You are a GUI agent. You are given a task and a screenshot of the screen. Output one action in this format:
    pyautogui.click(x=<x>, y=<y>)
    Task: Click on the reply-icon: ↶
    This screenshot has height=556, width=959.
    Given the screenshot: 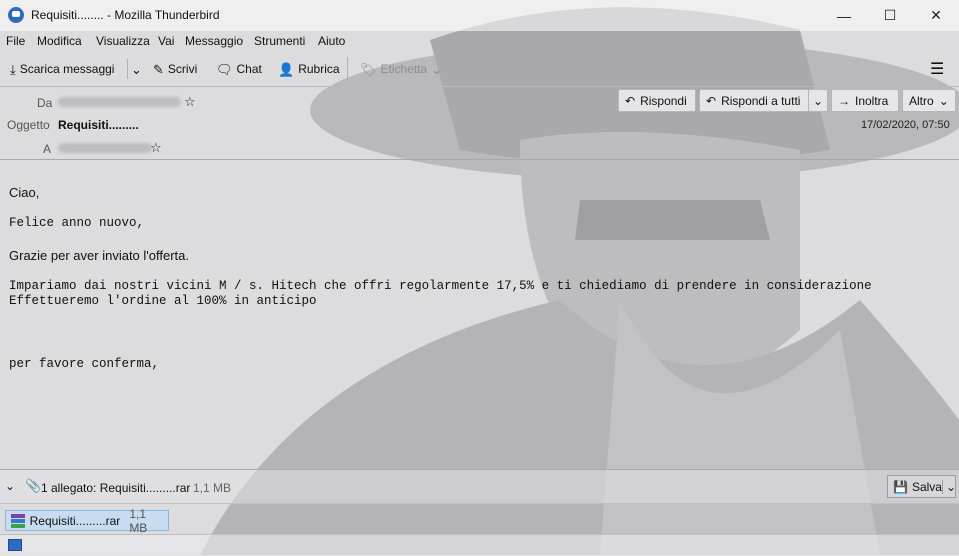 What is the action you would take?
    pyautogui.click(x=630, y=100)
    